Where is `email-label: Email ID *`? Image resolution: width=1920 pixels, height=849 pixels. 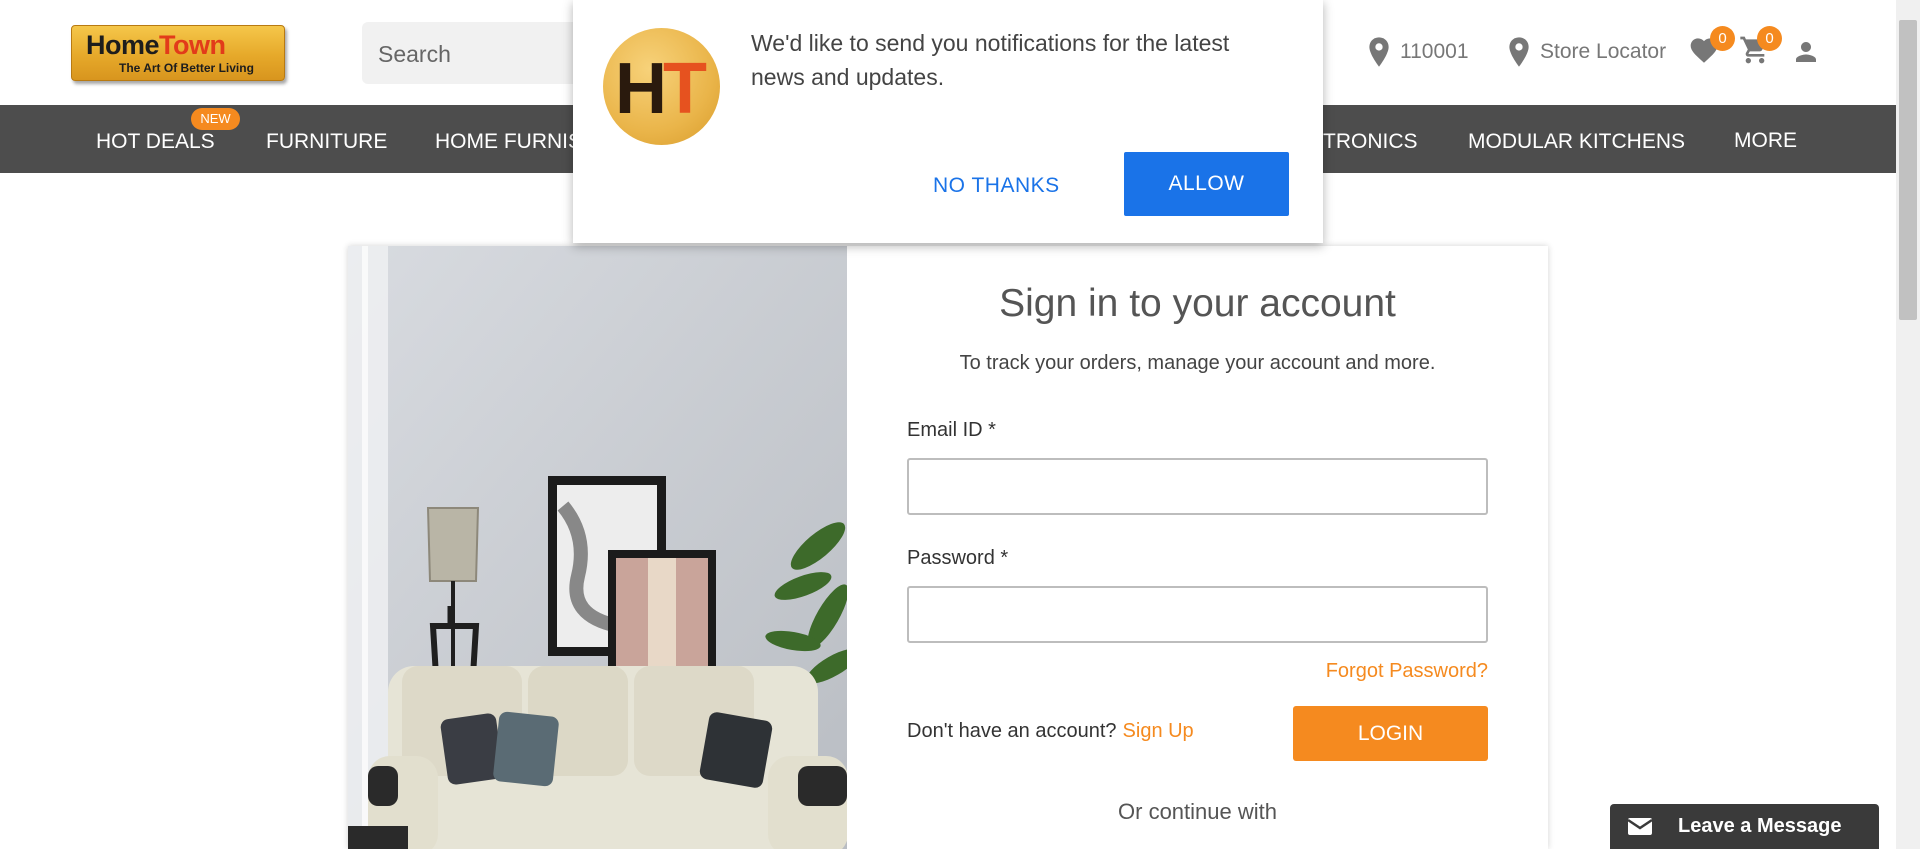
email-label: Email ID * is located at coordinates (951, 430).